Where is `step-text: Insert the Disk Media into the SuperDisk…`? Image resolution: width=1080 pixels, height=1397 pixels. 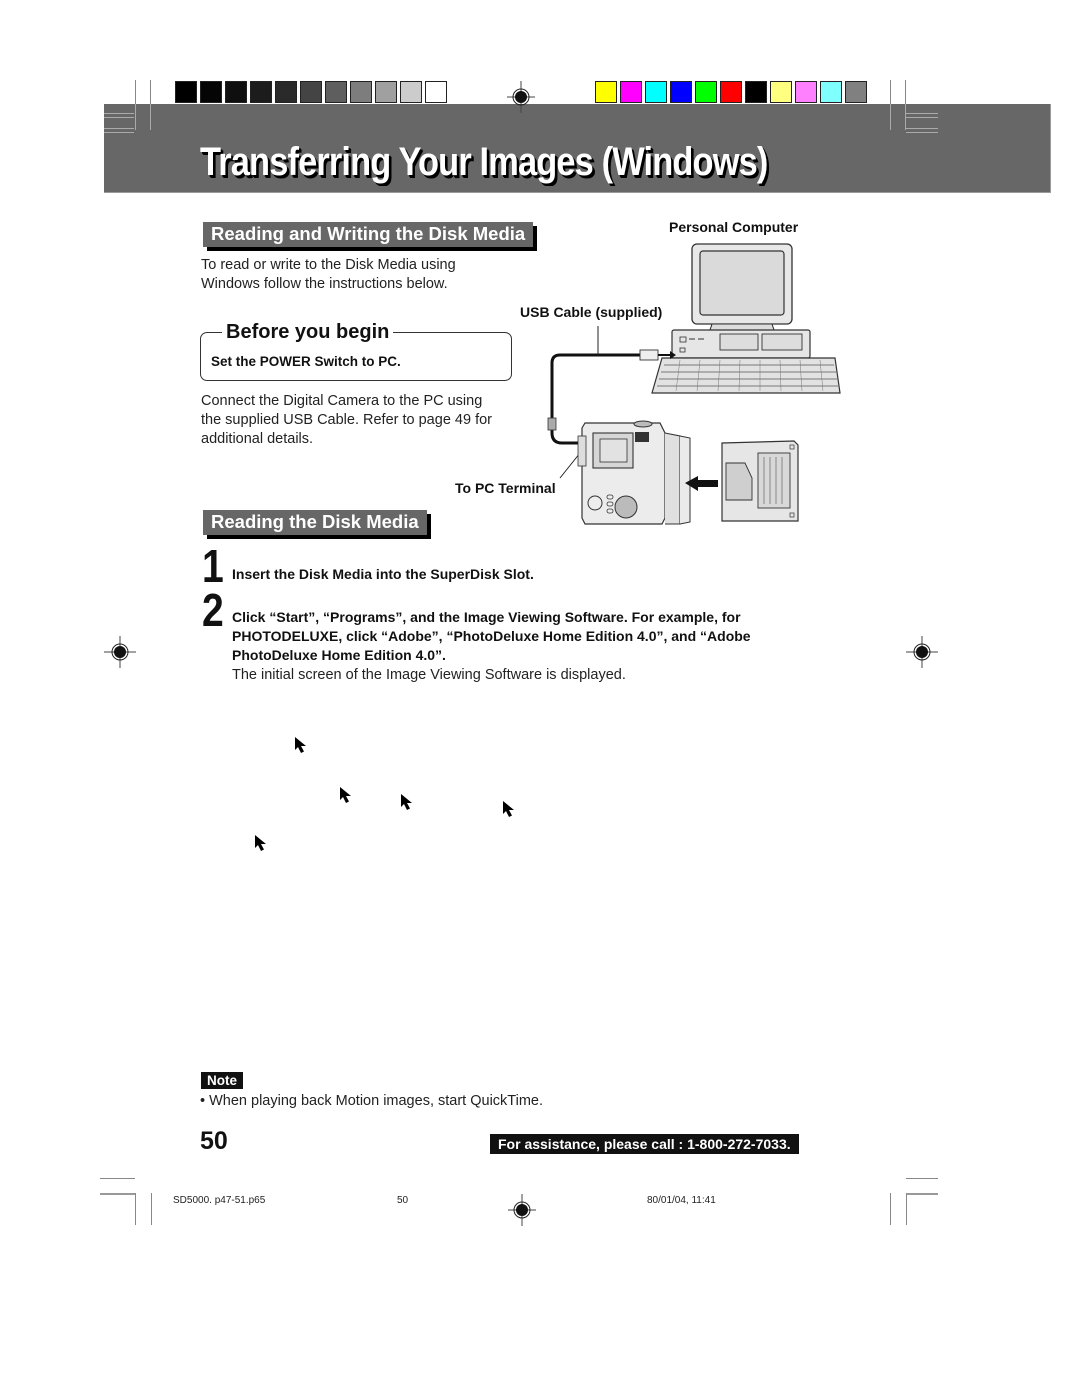 step-text: Insert the Disk Media into the SuperDisk… is located at coordinates (383, 574).